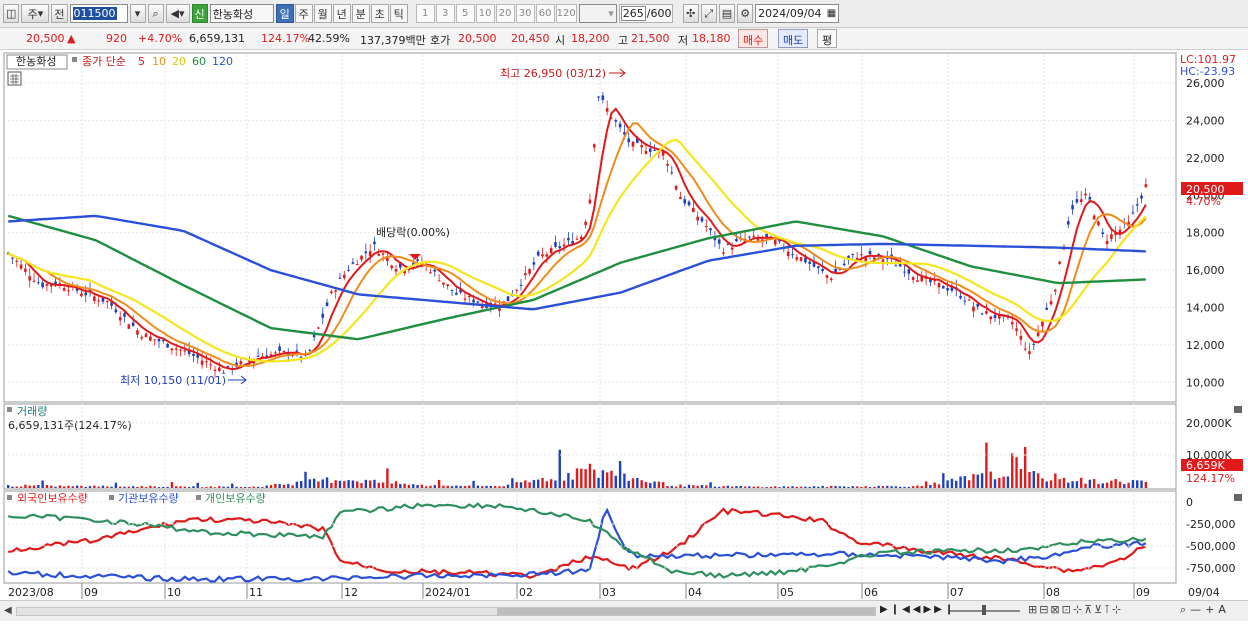  What do you see at coordinates (446, 611) in the screenshot?
I see `scrollbar-track` at bounding box center [446, 611].